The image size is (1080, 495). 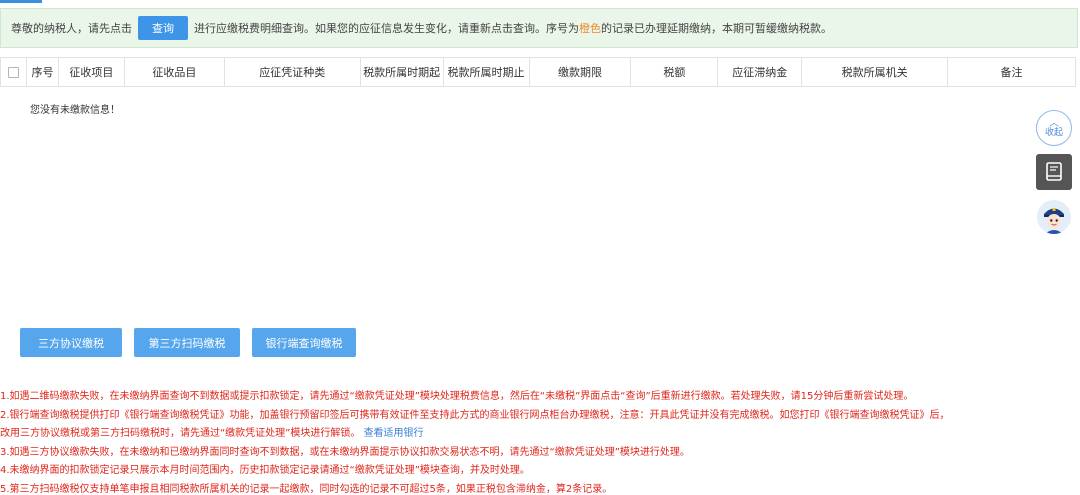 What do you see at coordinates (1011, 72) in the screenshot?
I see `column-header: 备注` at bounding box center [1011, 72].